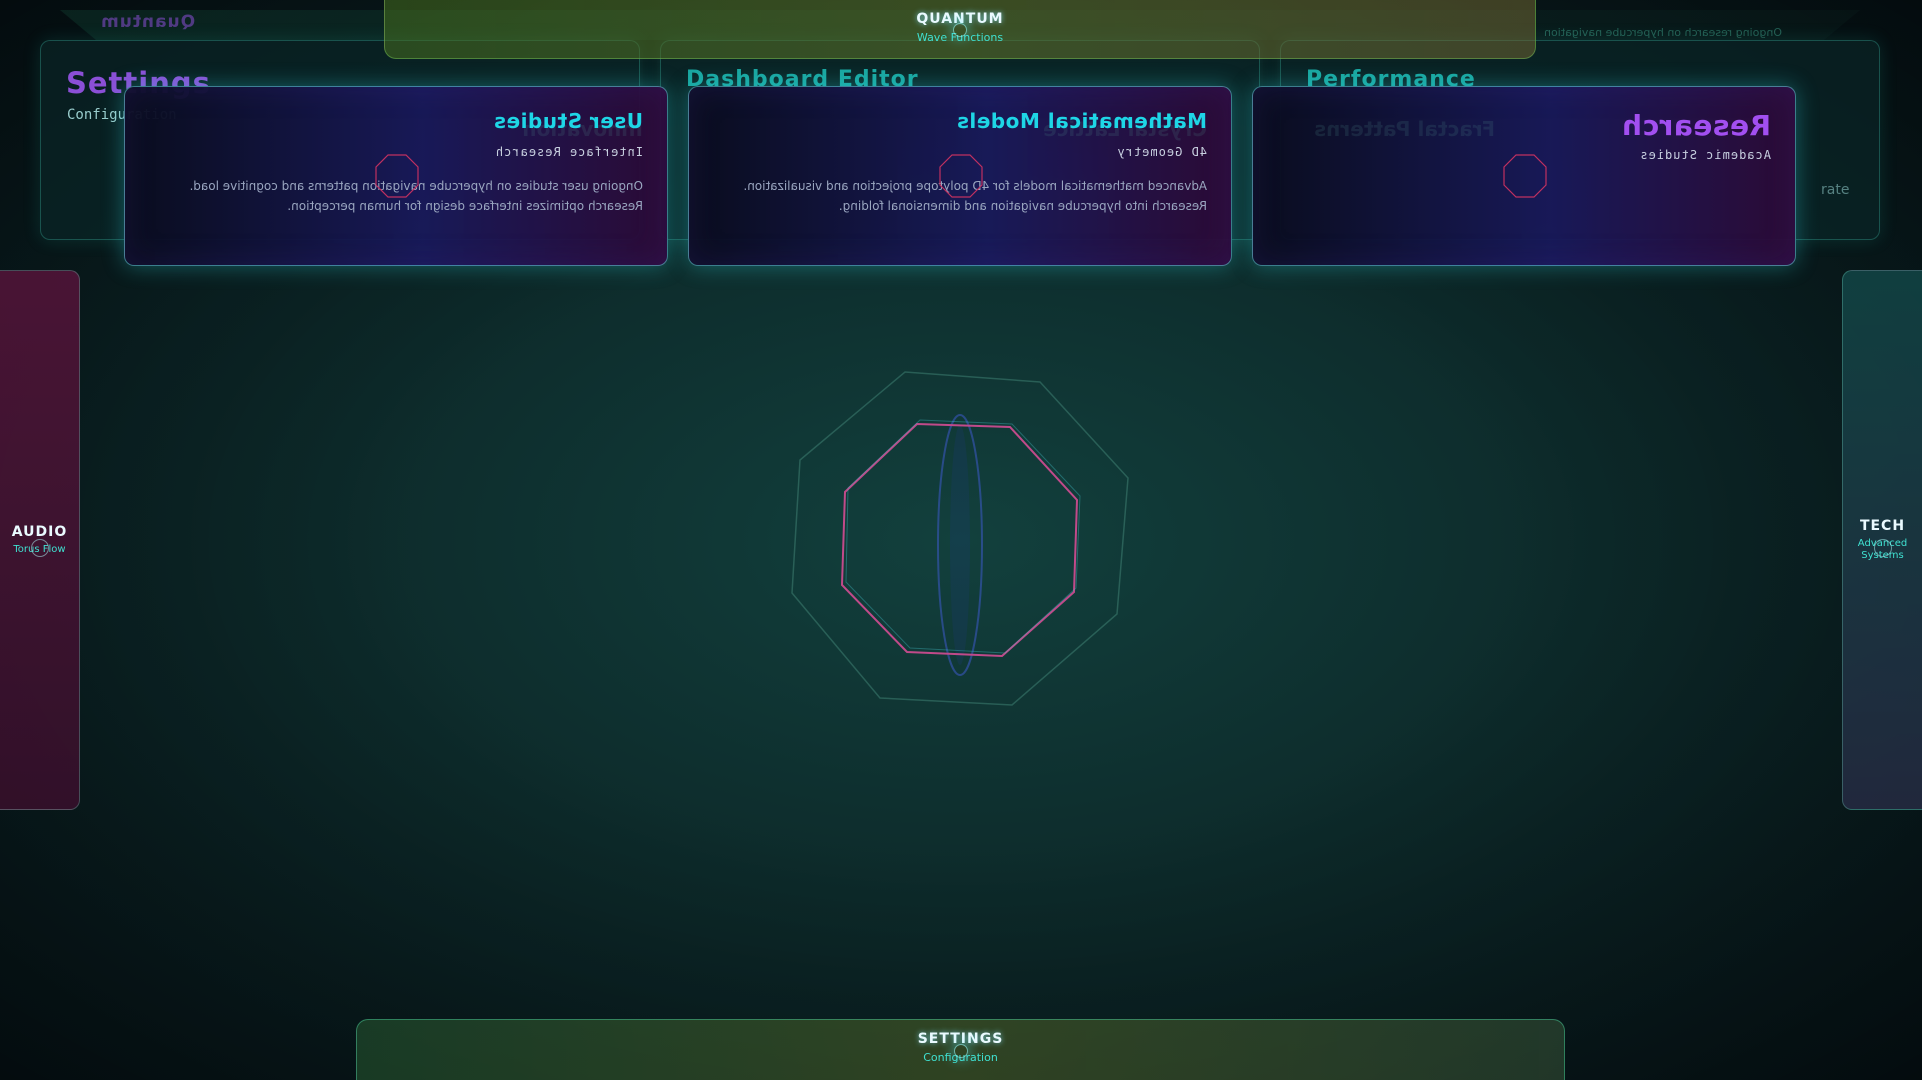  What do you see at coordinates (1882, 526) in the screenshot?
I see `nav-right-label: TECH` at bounding box center [1882, 526].